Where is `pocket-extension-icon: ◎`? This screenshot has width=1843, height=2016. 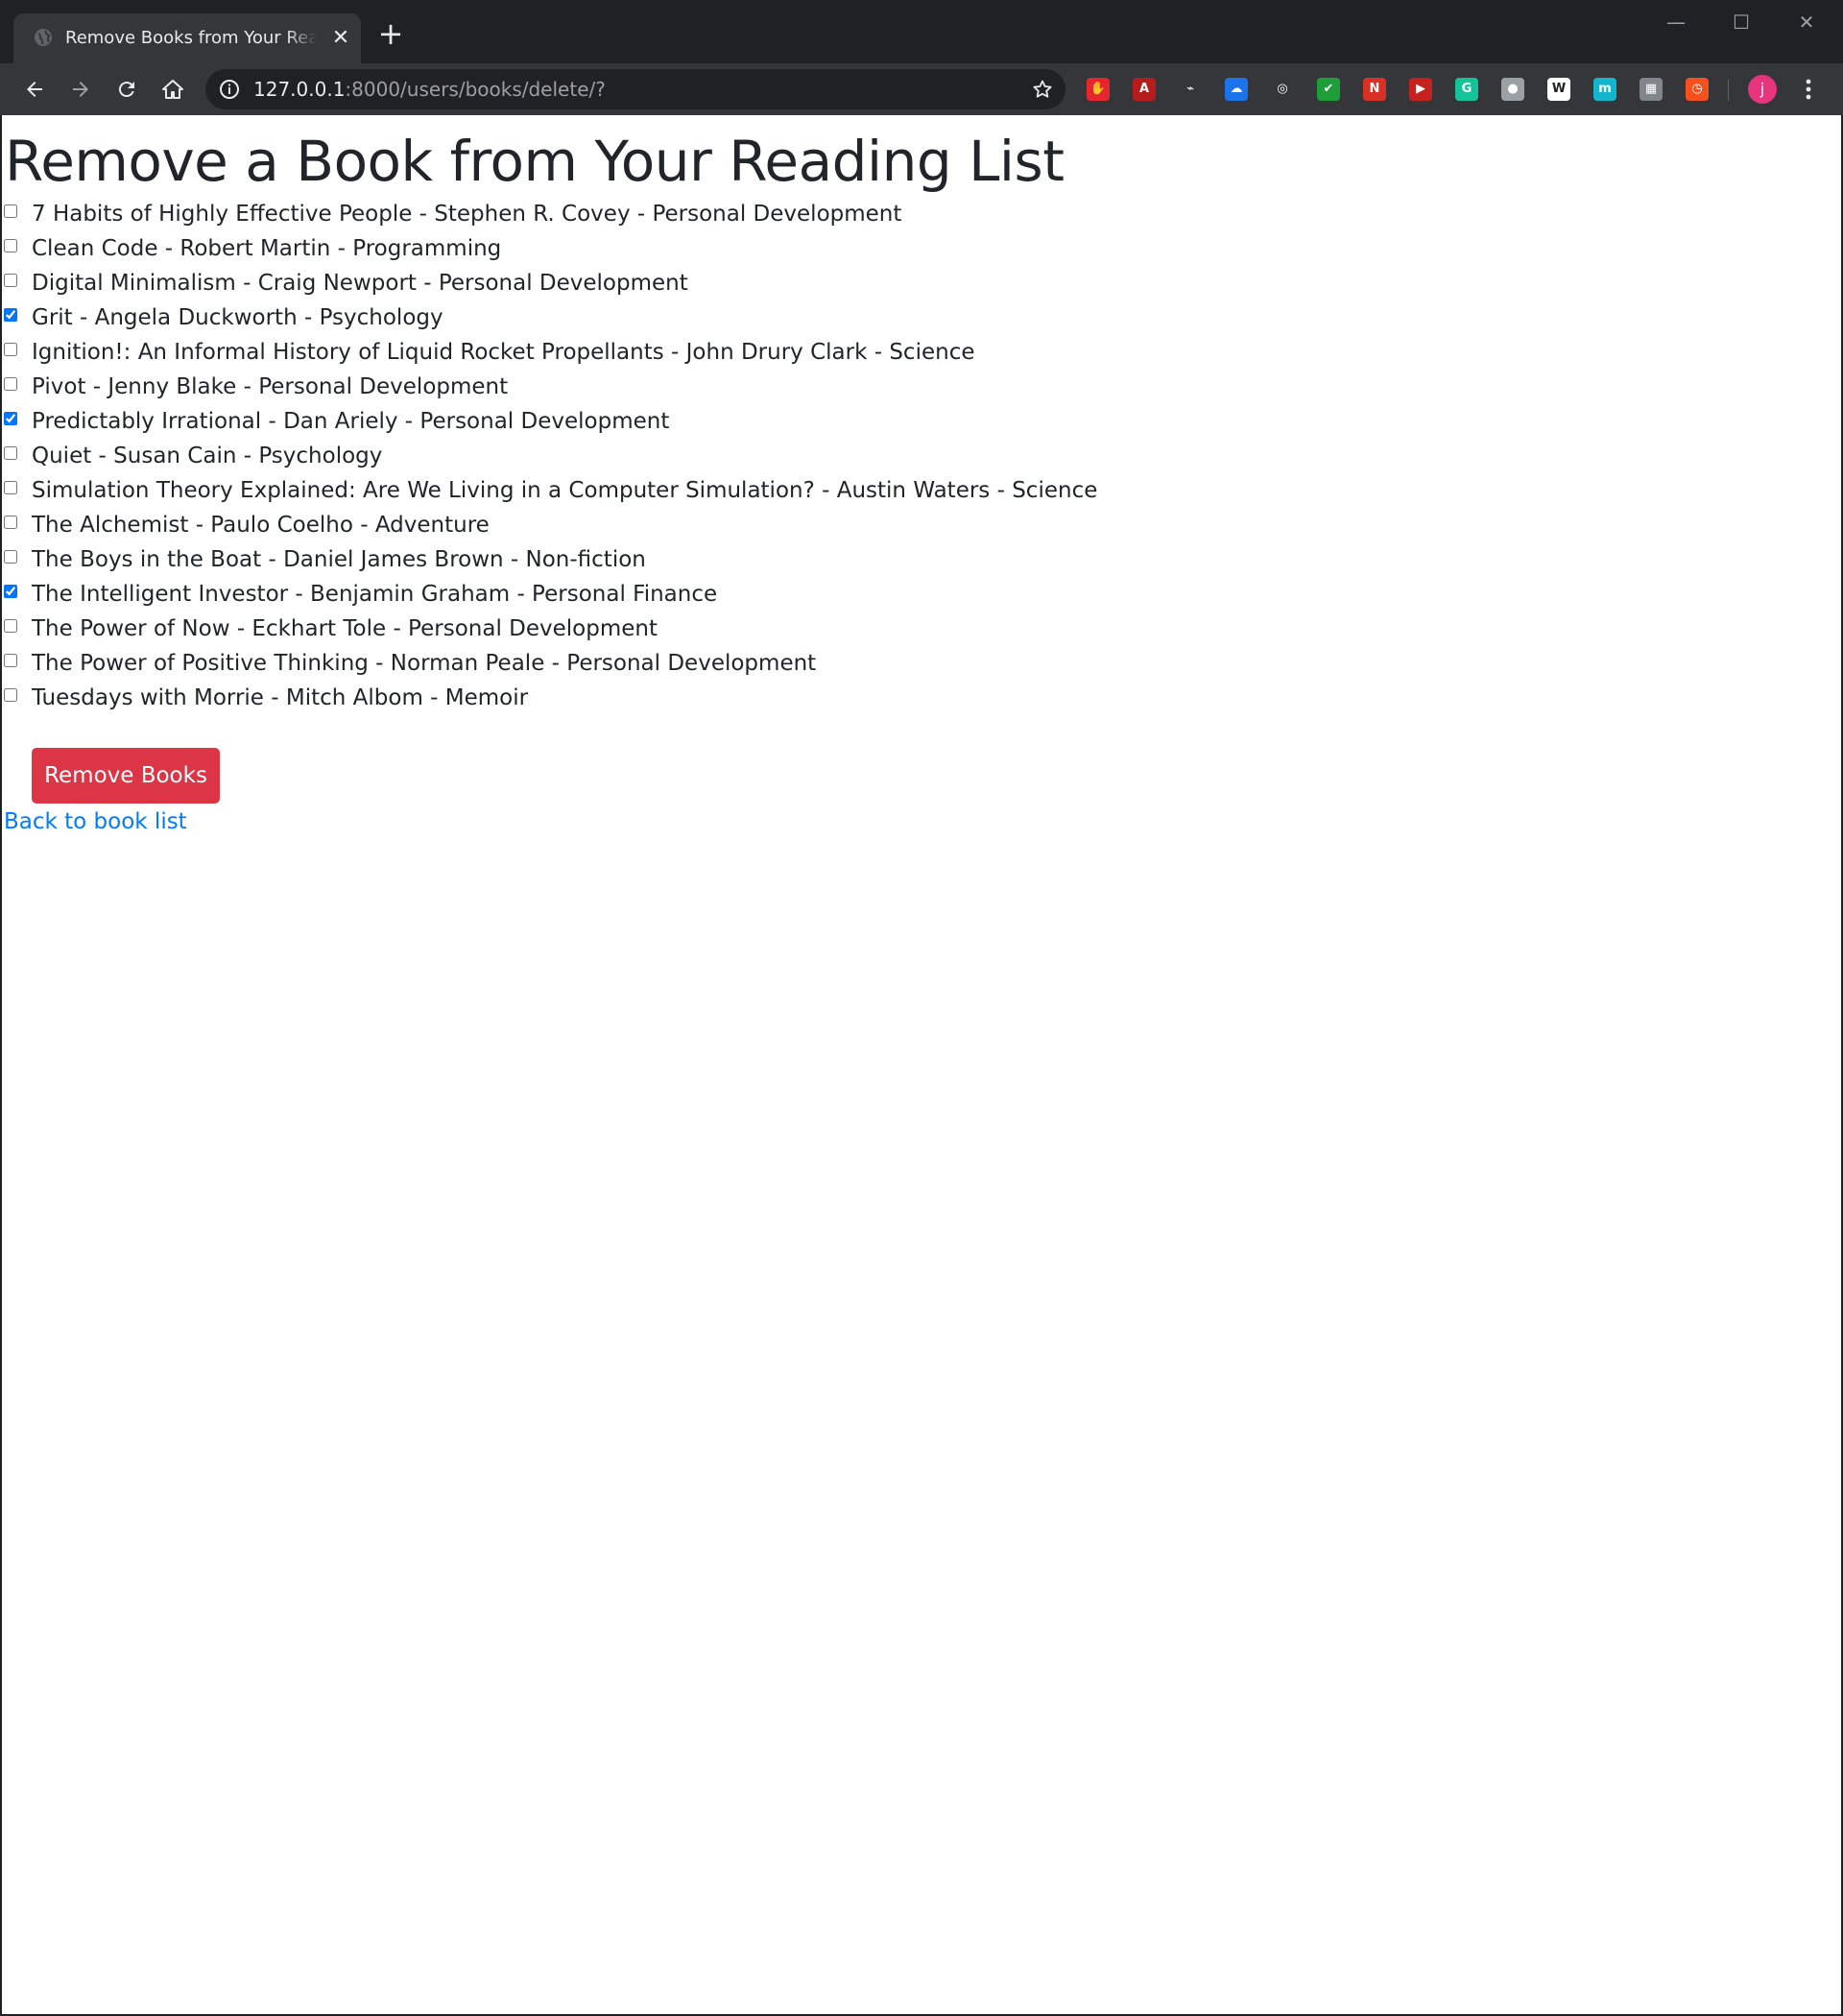 pocket-extension-icon: ◎ is located at coordinates (1282, 89).